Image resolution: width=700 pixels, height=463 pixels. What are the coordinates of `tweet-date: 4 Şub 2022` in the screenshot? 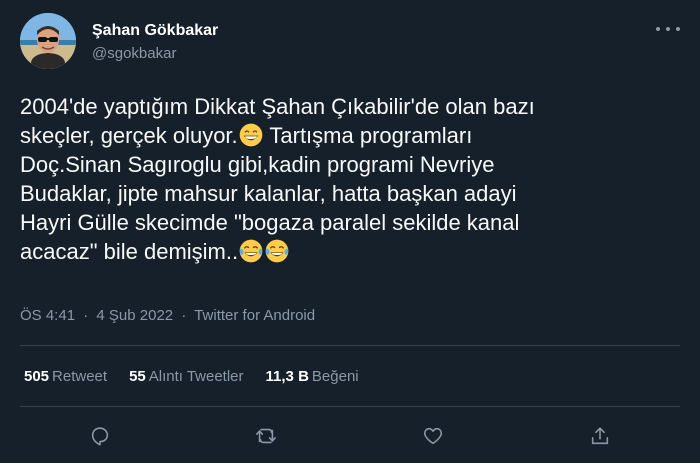 It's located at (134, 315).